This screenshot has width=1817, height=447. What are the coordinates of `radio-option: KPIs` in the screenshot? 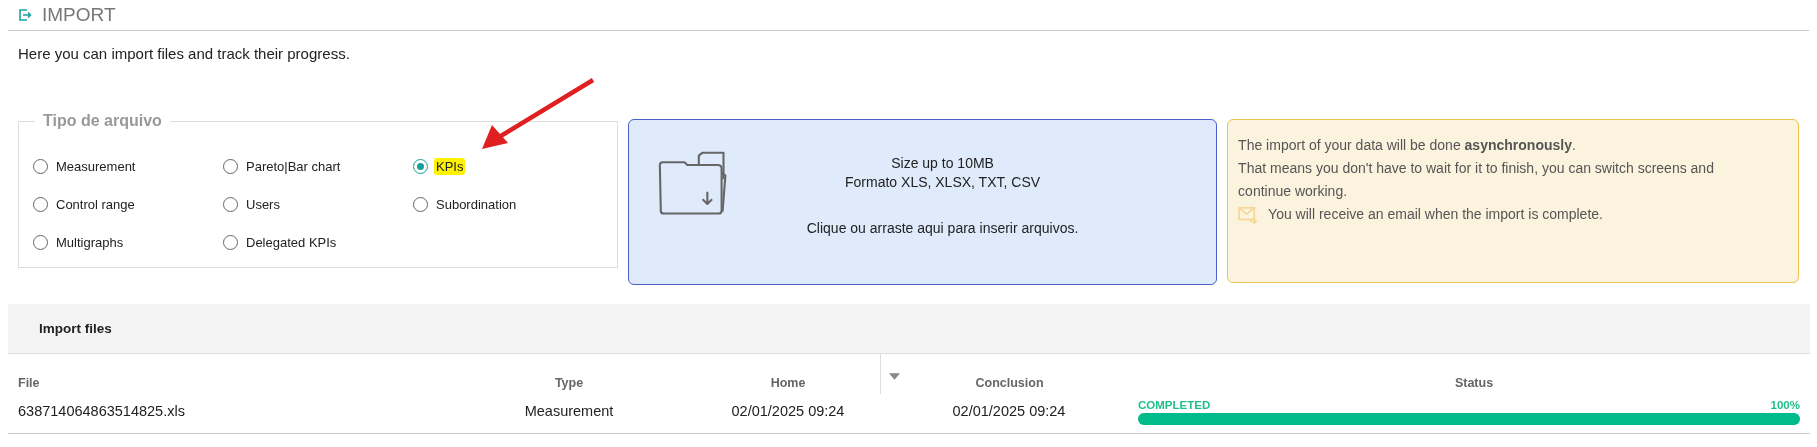 It's located at (508, 166).